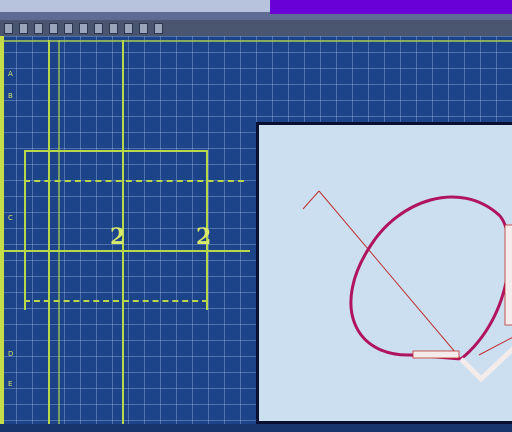 This screenshot has width=512, height=432. Describe the element at coordinates (10, 218) in the screenshot. I see `side-mark: C` at that location.